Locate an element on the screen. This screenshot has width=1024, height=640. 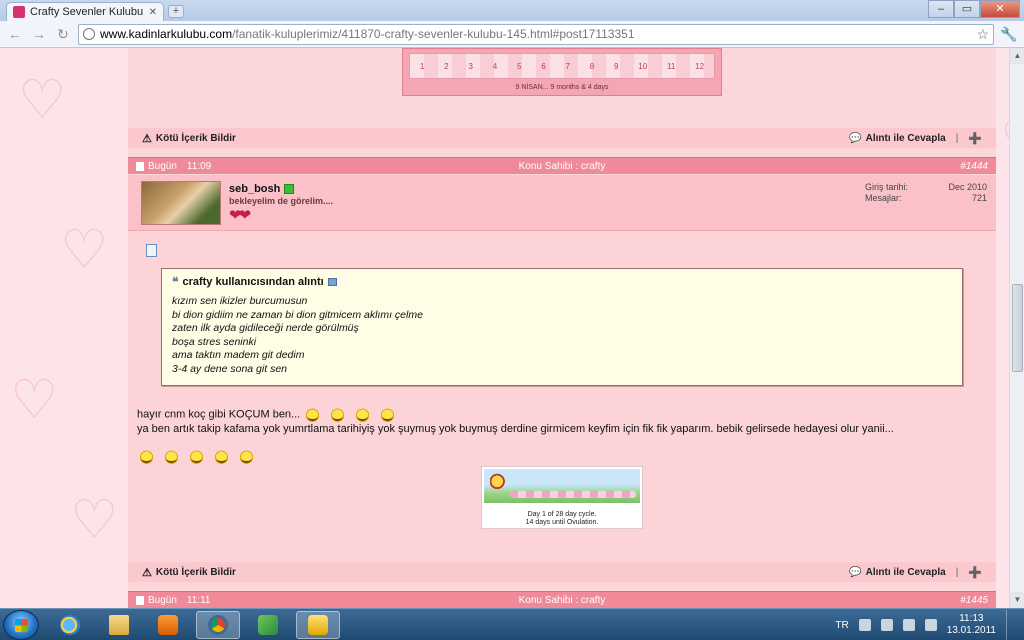
stat-label: Mesajlar: is located at coordinates (883, 198).